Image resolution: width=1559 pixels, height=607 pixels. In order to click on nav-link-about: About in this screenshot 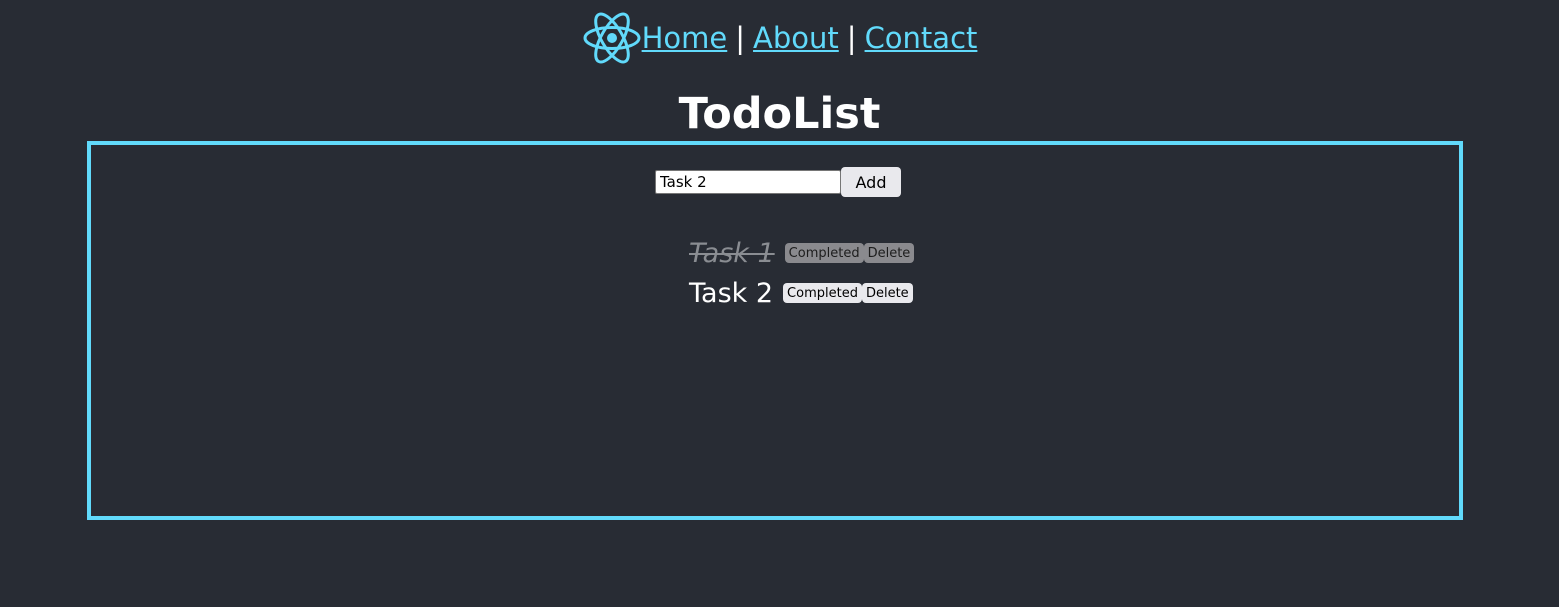, I will do `click(796, 38)`.